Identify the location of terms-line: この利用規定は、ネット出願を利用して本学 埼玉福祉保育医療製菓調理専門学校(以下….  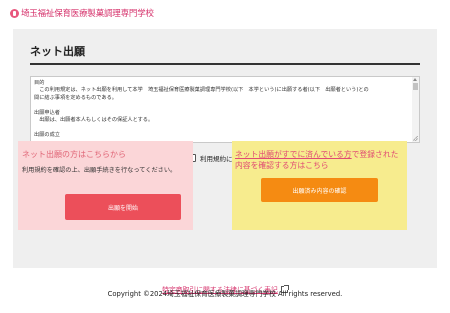
(201, 90).